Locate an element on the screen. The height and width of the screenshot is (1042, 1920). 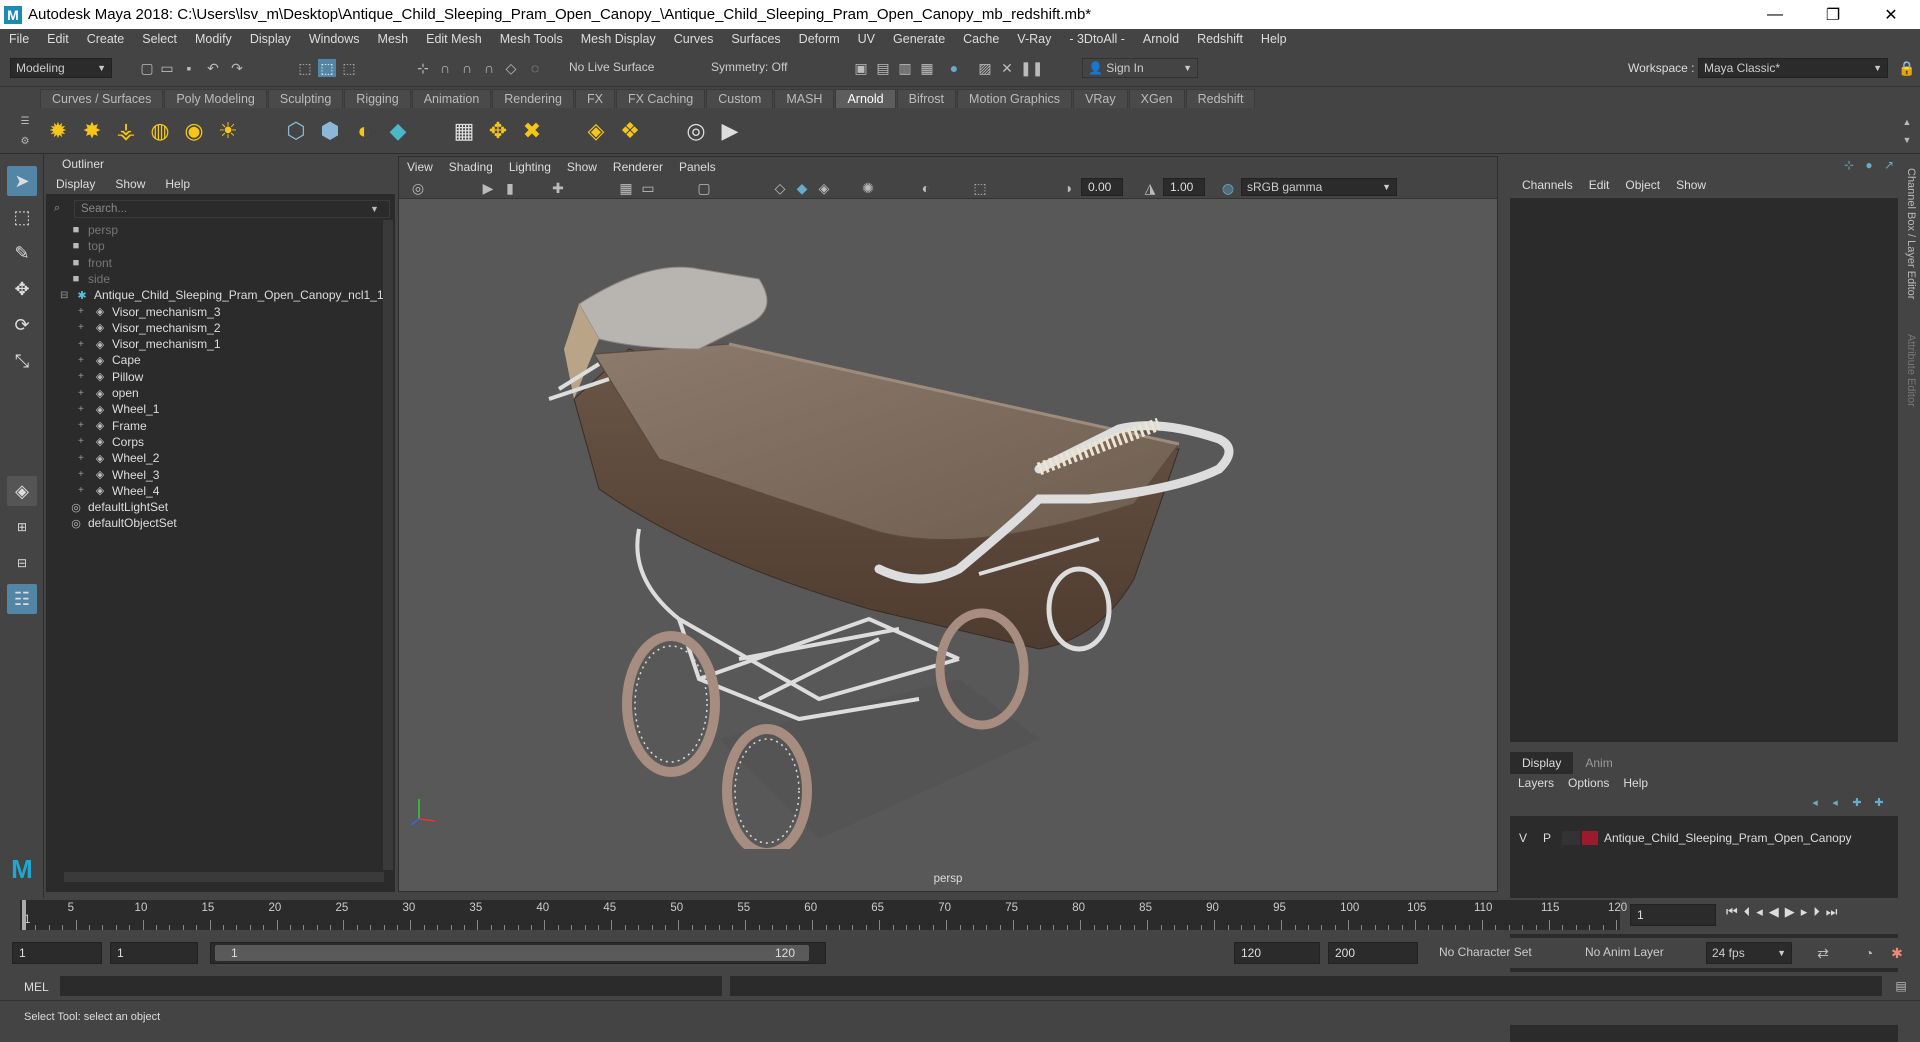
ipr-render-icon: ▥ is located at coordinates (905, 68).